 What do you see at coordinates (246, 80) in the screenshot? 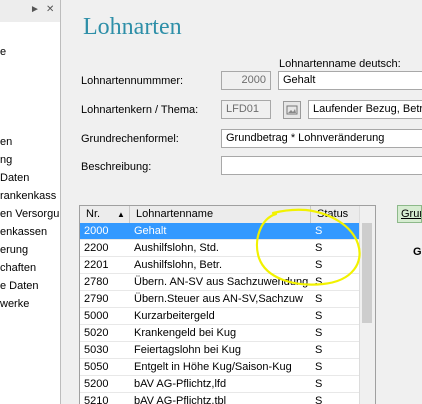
I see `nummer-field: 2000` at bounding box center [246, 80].